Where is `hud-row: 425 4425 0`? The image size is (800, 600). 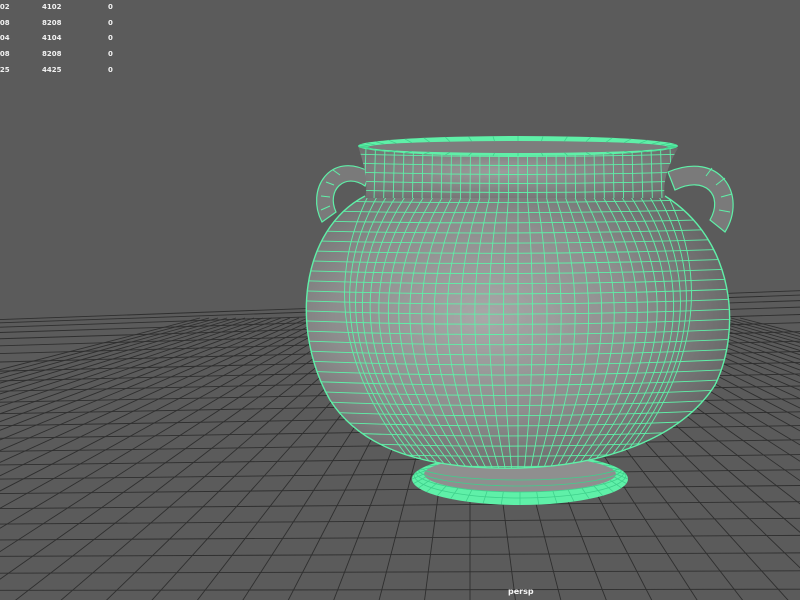 hud-row: 425 4425 0 is located at coordinates (65, 71).